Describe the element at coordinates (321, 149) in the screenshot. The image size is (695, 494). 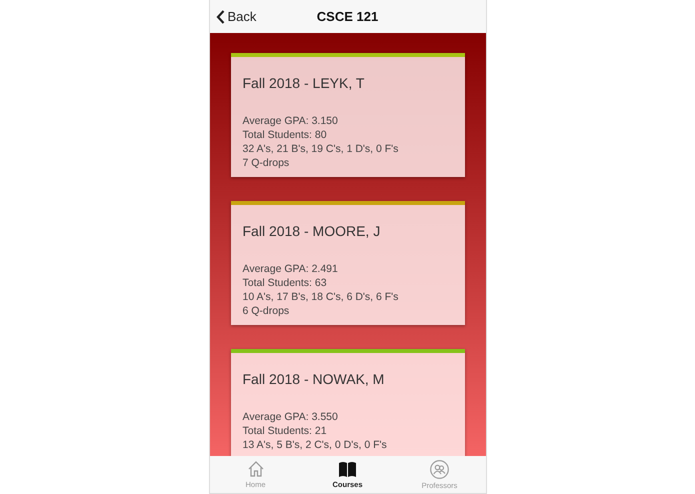
I see `stat-line: 32 A's, 21 B's, 19 C's, 1 D's, 0 F's` at that location.